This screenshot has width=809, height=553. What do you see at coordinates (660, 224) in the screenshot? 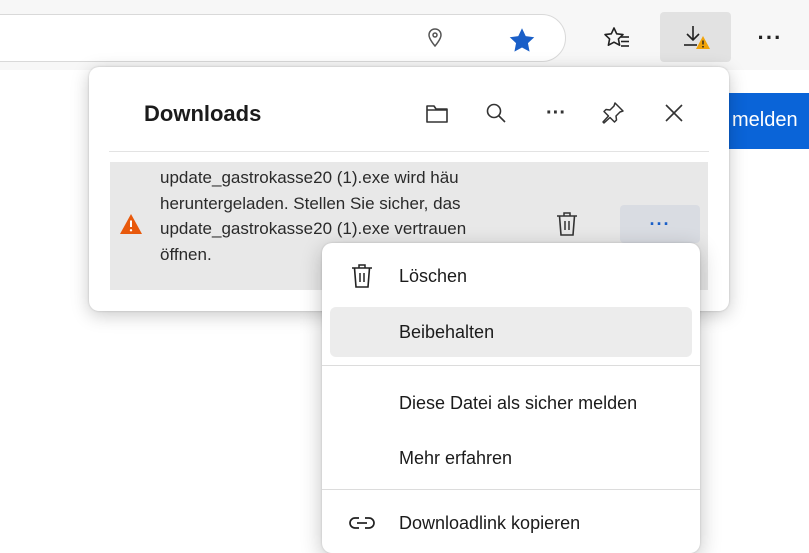
I see `item-more-button: ···` at bounding box center [660, 224].